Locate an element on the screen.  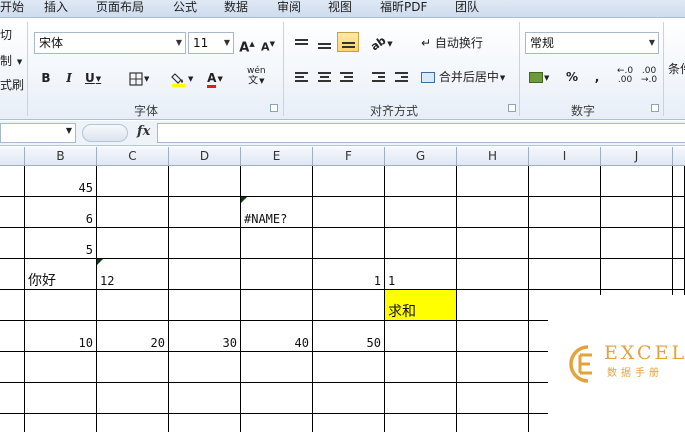
shrink-font-button: A▼ is located at coordinates (268, 43).